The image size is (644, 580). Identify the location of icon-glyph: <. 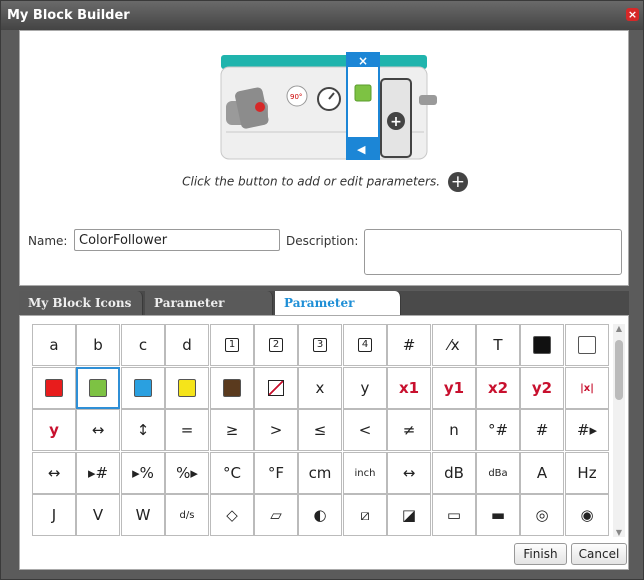
(365, 430).